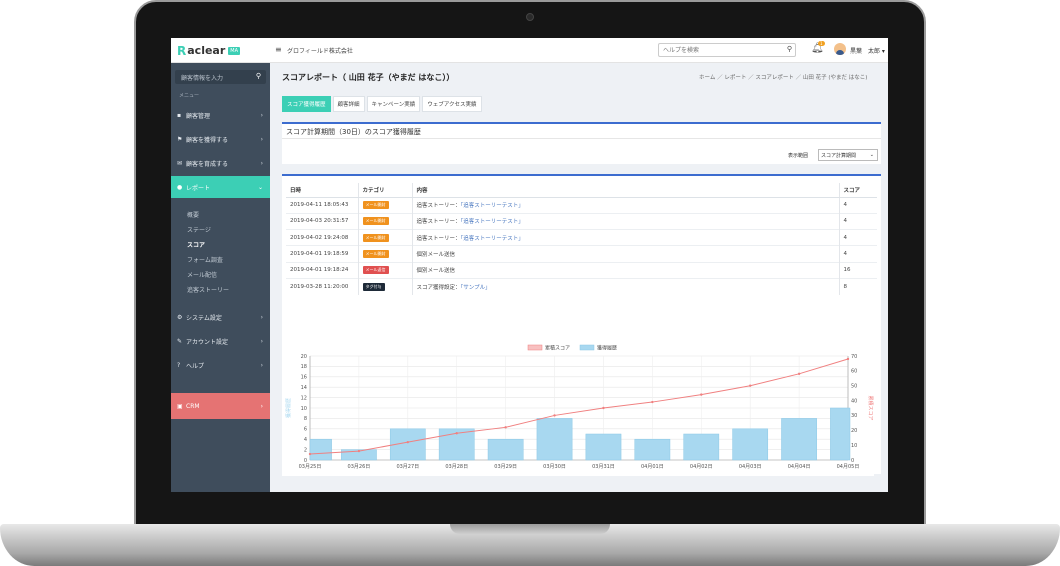 This screenshot has width=1060, height=566. What do you see at coordinates (196, 244) in the screenshot?
I see `sidebar-subitem-score: スコア` at bounding box center [196, 244].